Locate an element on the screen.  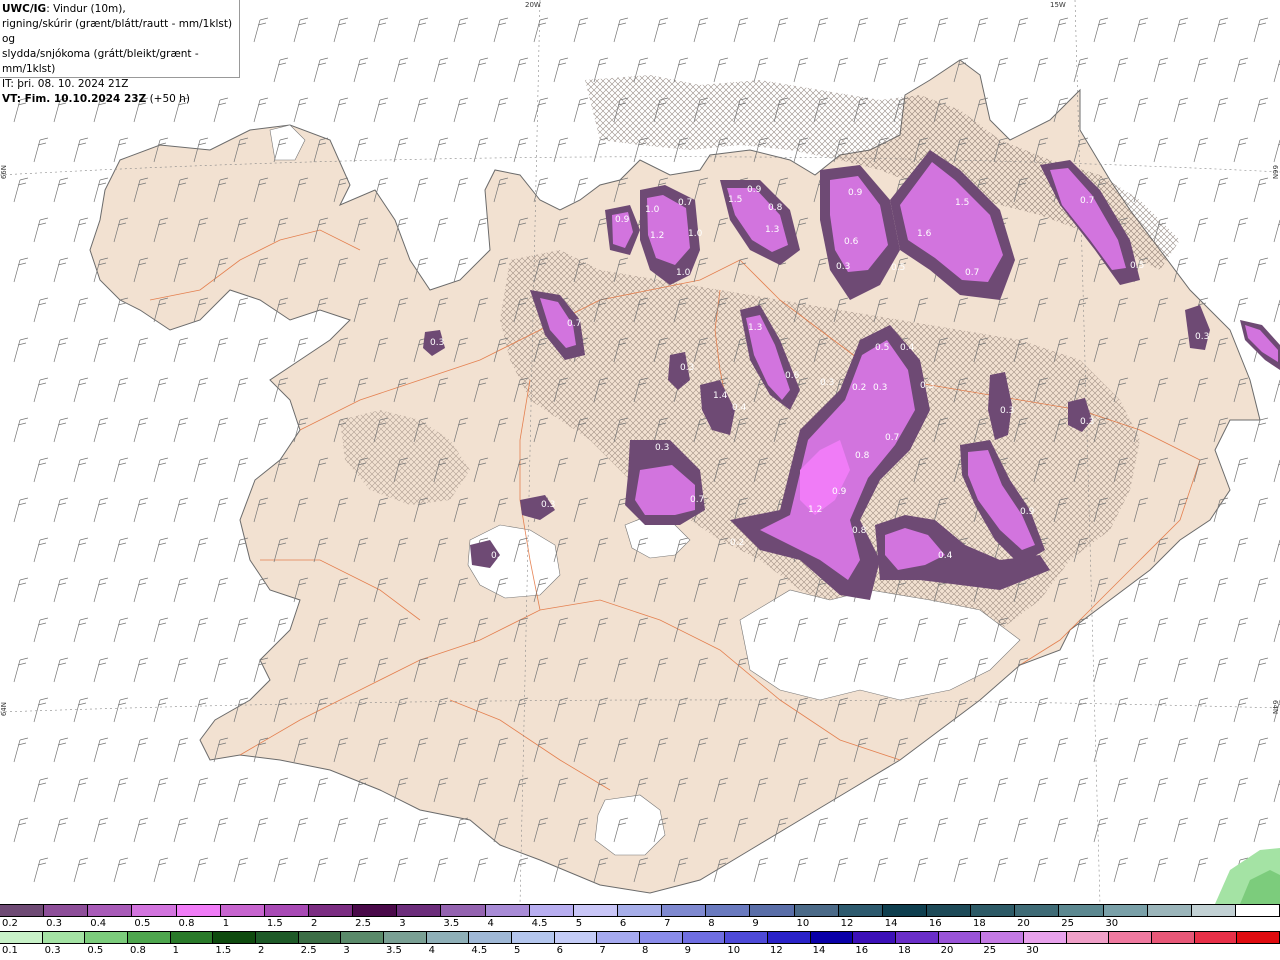
lat-label-64n-left: 64N is located at coordinates (4, 709).